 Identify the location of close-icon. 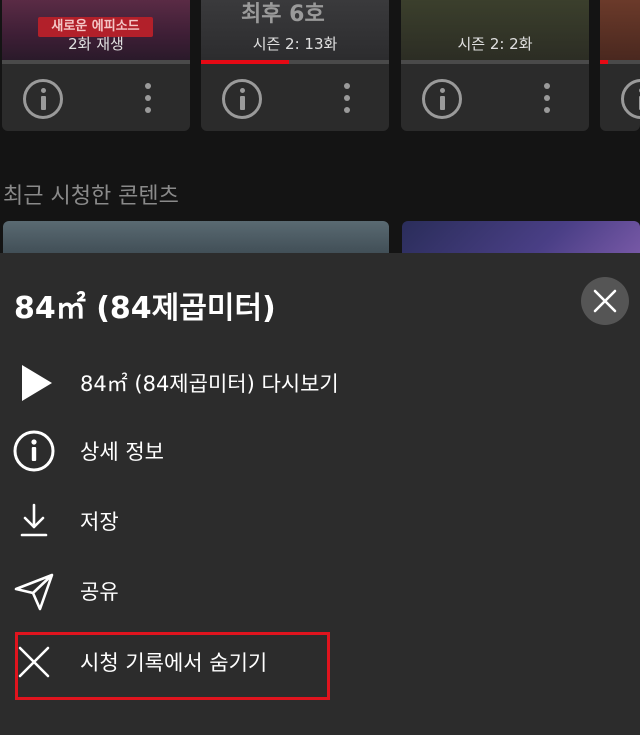
(605, 301).